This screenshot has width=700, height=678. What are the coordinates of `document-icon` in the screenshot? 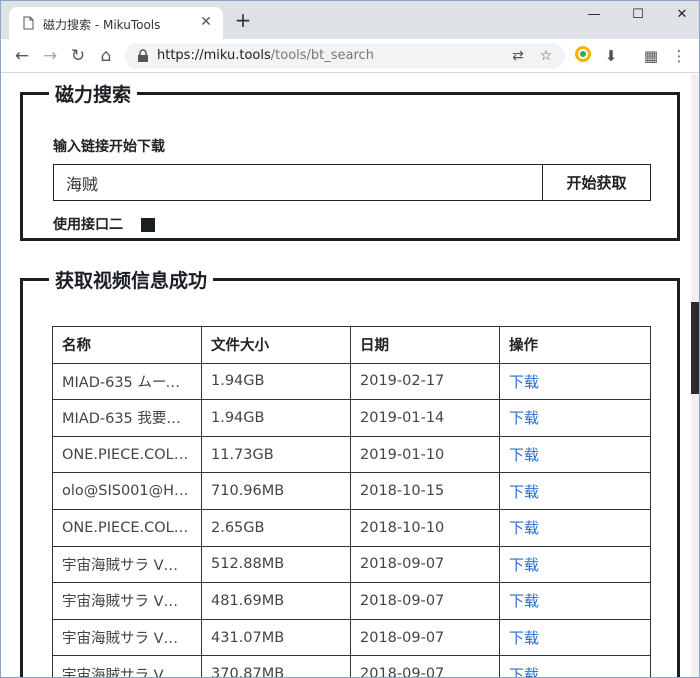 It's located at (28, 23).